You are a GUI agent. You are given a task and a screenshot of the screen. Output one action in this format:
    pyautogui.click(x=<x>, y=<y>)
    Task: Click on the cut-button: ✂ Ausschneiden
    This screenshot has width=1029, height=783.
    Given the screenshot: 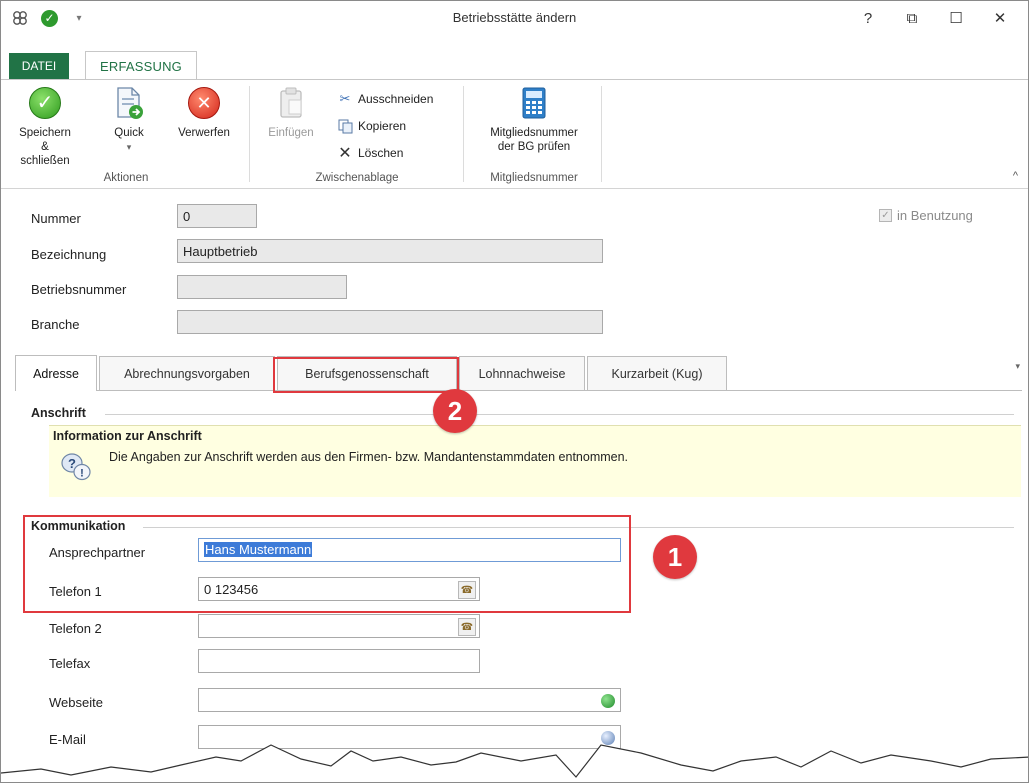 What is the action you would take?
    pyautogui.click(x=385, y=99)
    